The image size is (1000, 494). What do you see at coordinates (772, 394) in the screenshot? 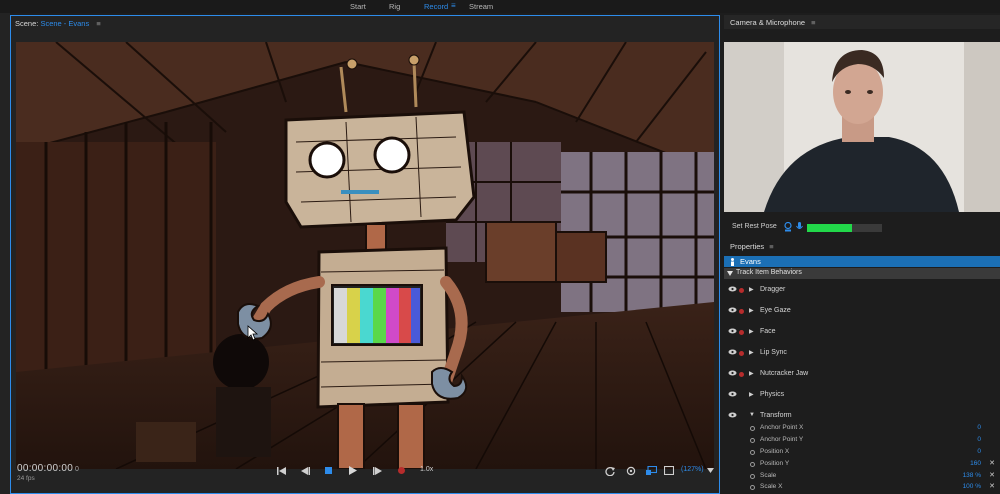
I see `behavior-name: Physics` at bounding box center [772, 394].